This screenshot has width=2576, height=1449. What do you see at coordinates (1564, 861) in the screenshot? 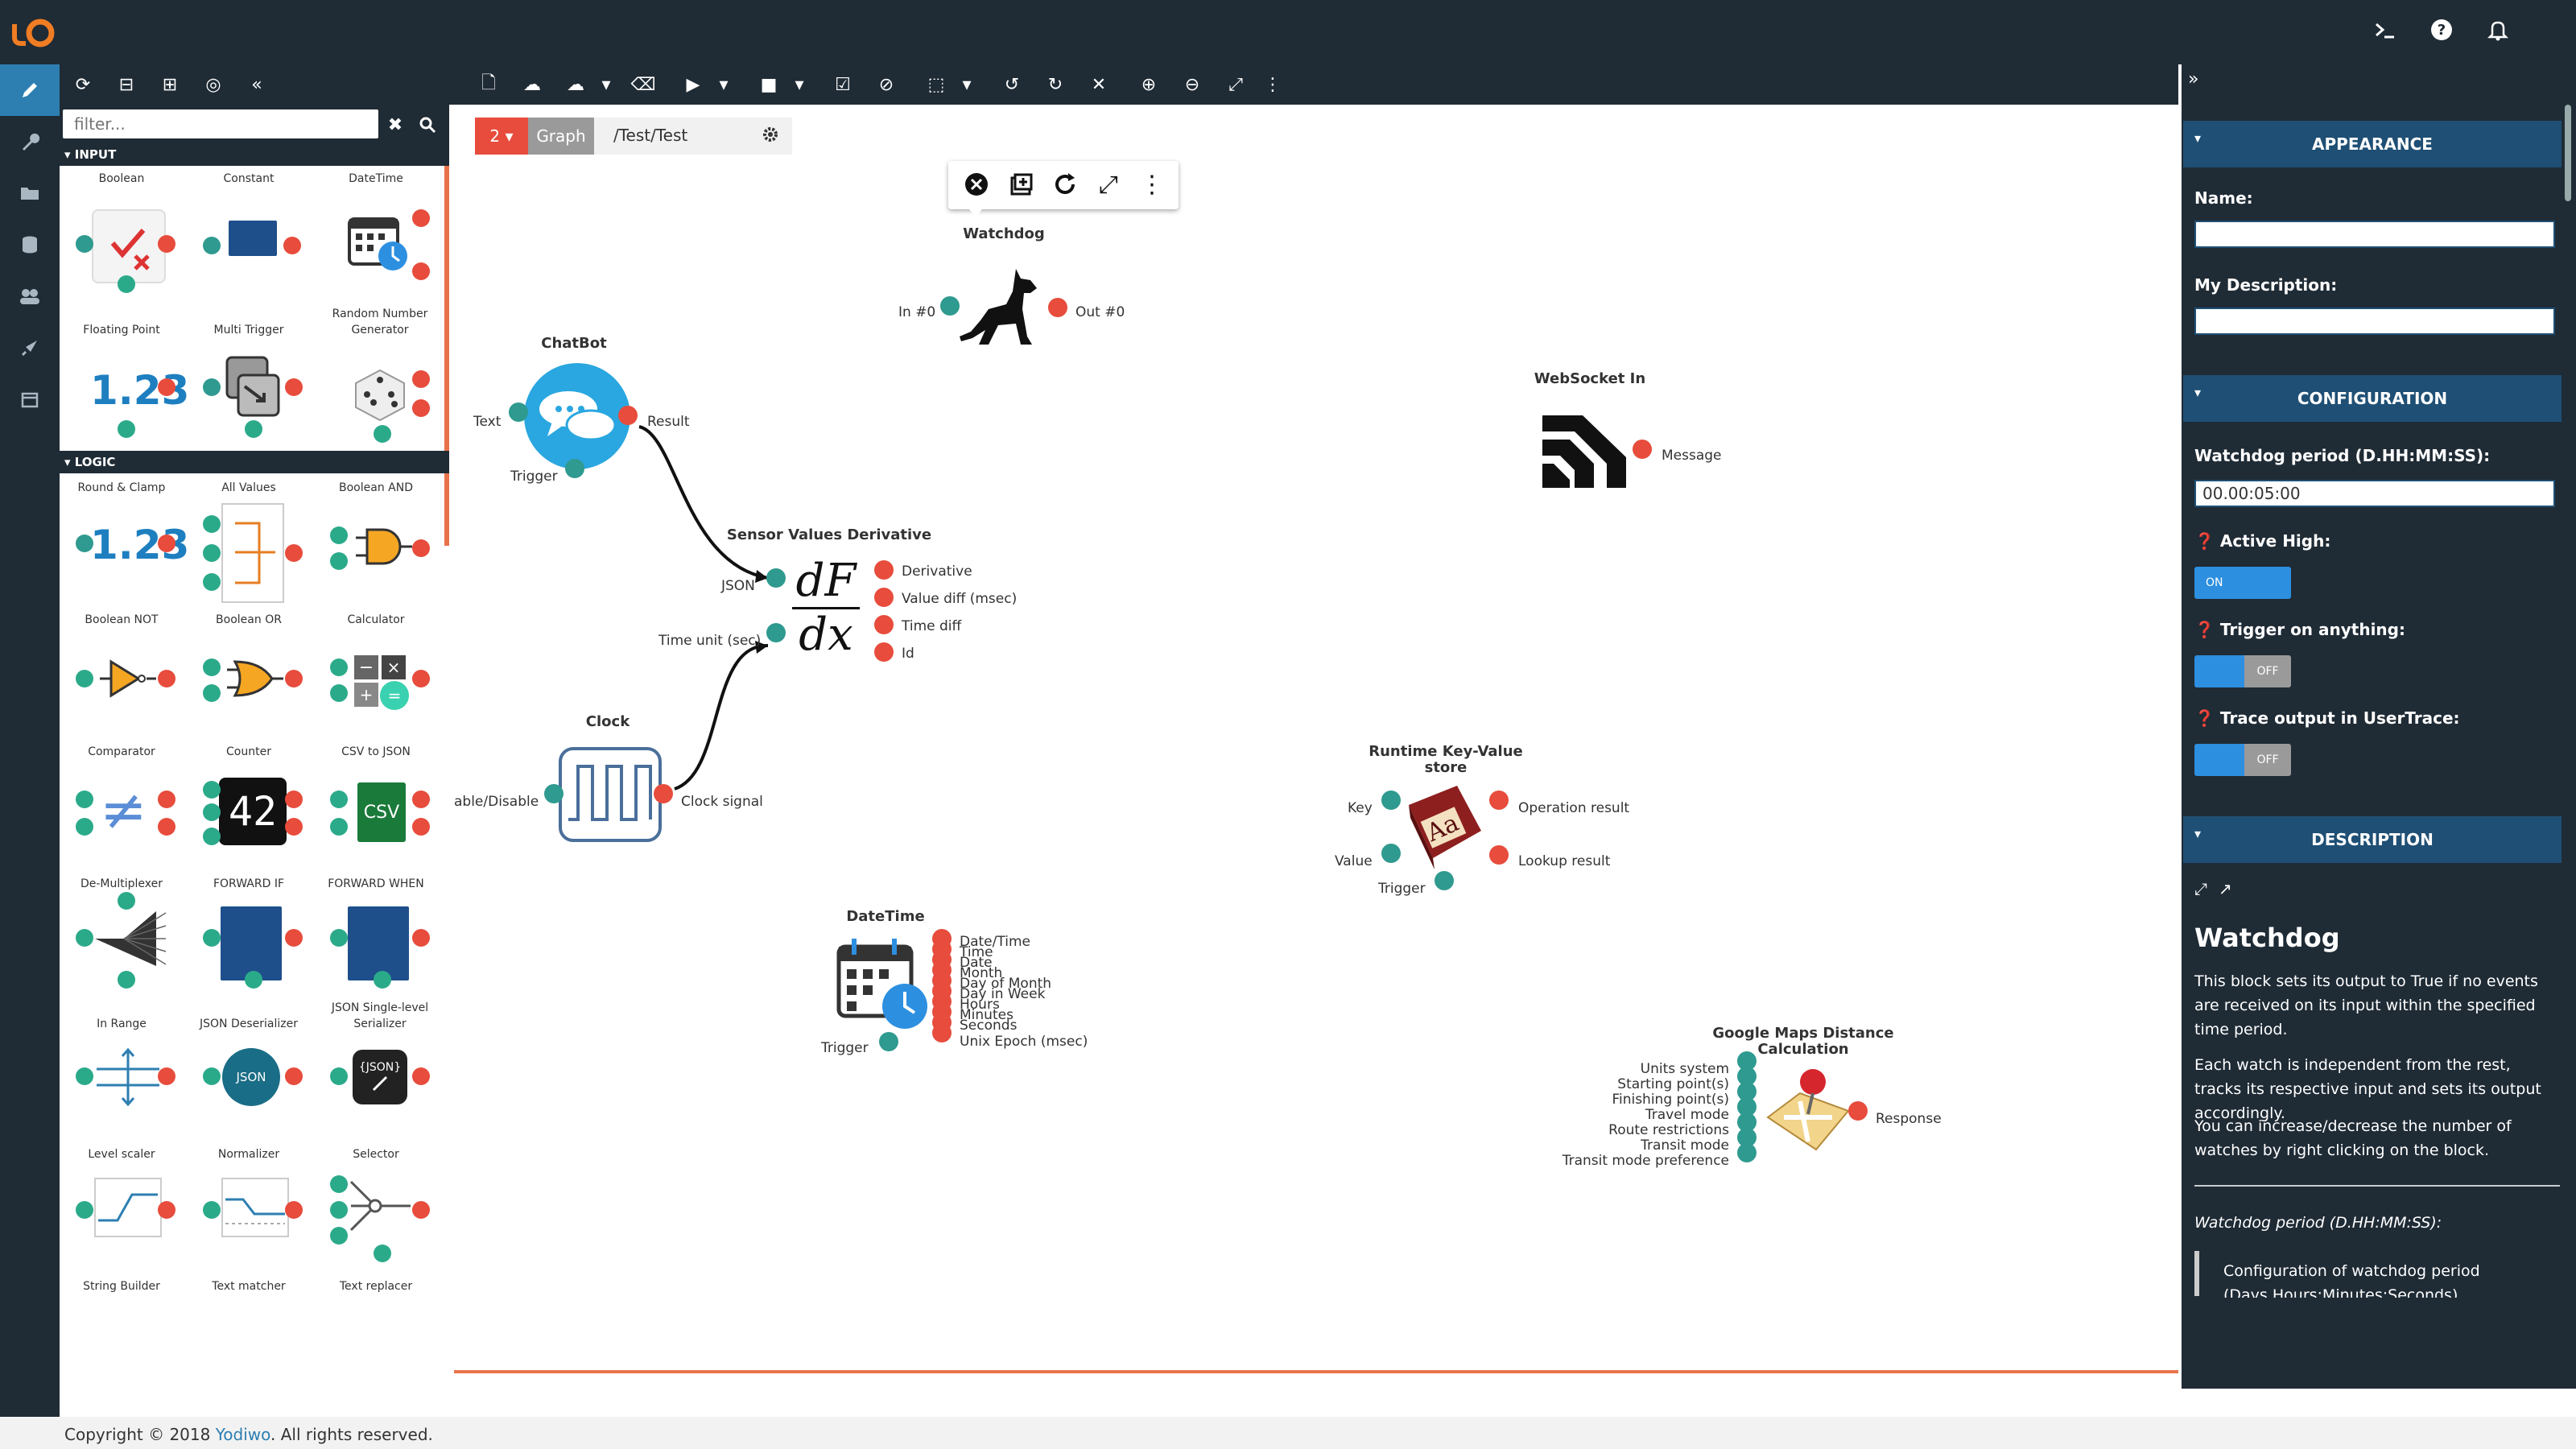
I see `port-out-label: Lookup result` at bounding box center [1564, 861].